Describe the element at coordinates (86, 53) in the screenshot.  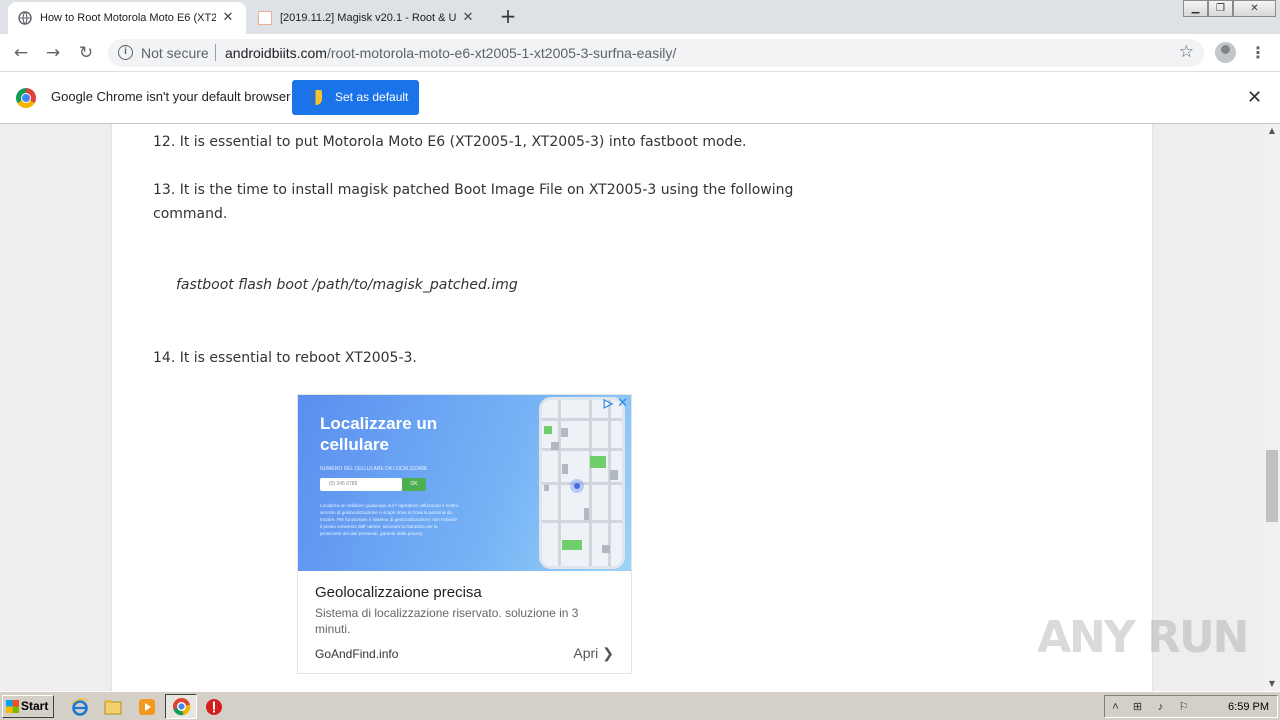
I see `reload-icon: ↻` at that location.